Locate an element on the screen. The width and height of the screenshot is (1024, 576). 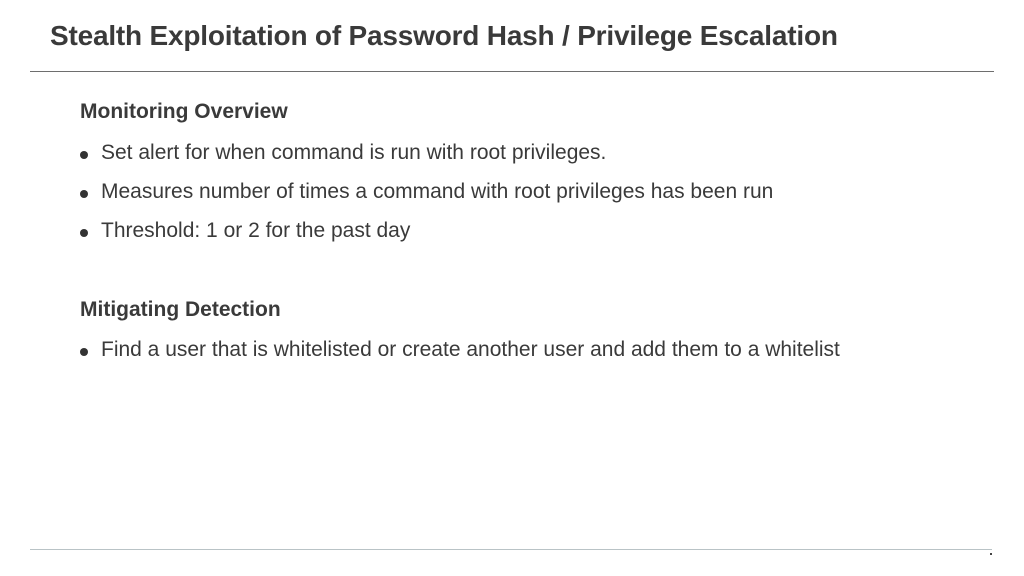
footer-divider is located at coordinates (511, 549).